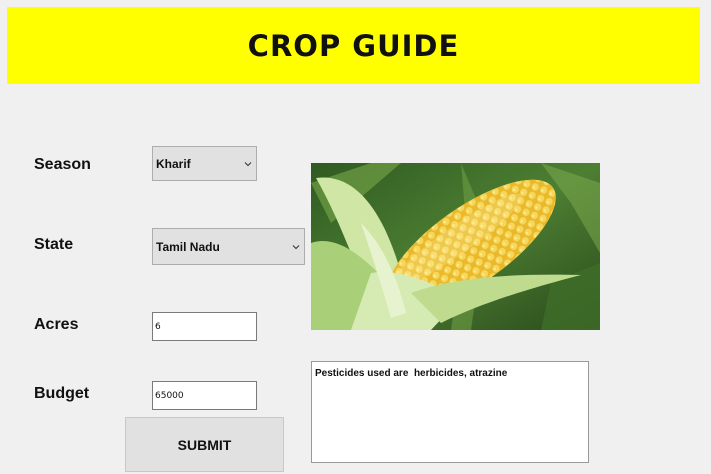 This screenshot has height=474, width=711. What do you see at coordinates (56, 324) in the screenshot?
I see `acres-label: Acres` at bounding box center [56, 324].